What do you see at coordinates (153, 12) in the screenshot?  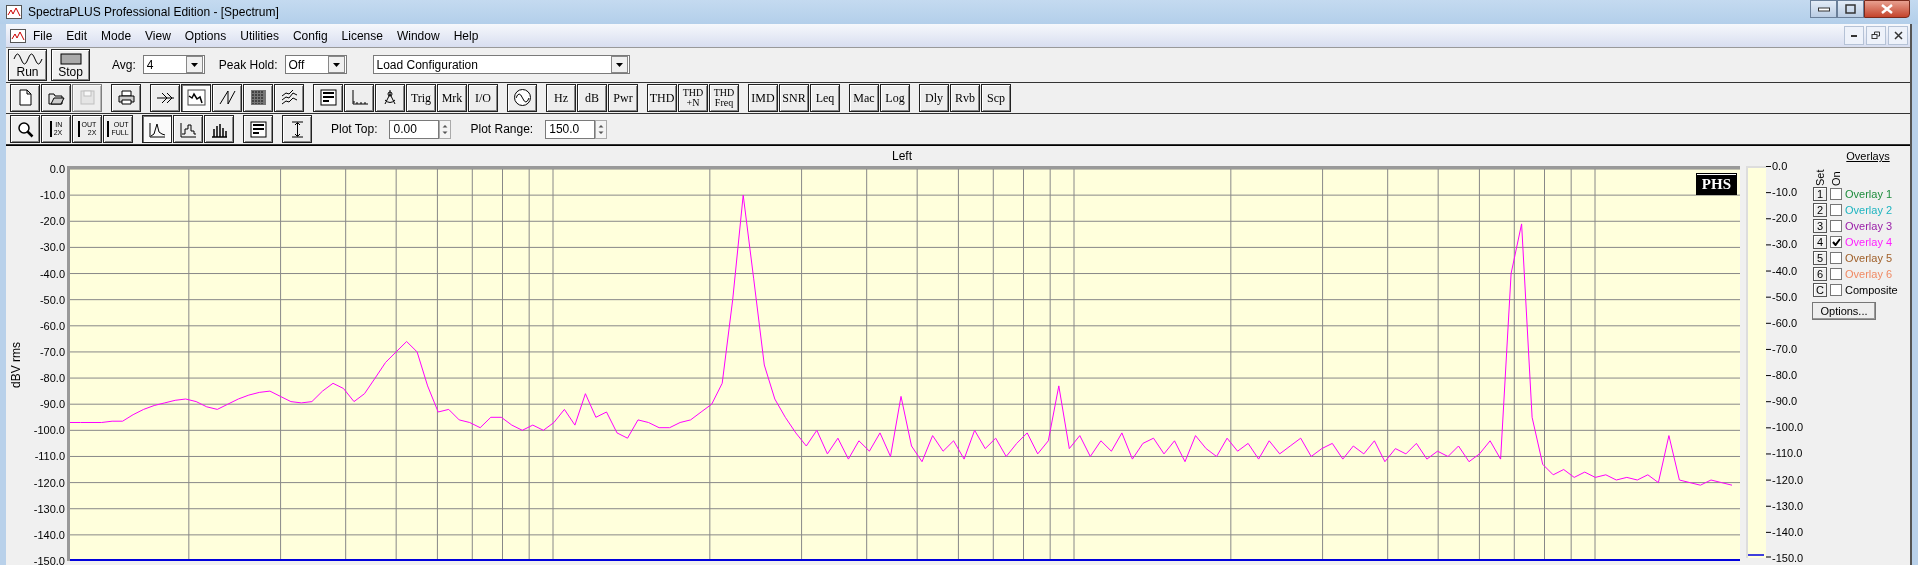 I see `window-title: SpectraPLUS Professional Edition - [Spectrum]` at bounding box center [153, 12].